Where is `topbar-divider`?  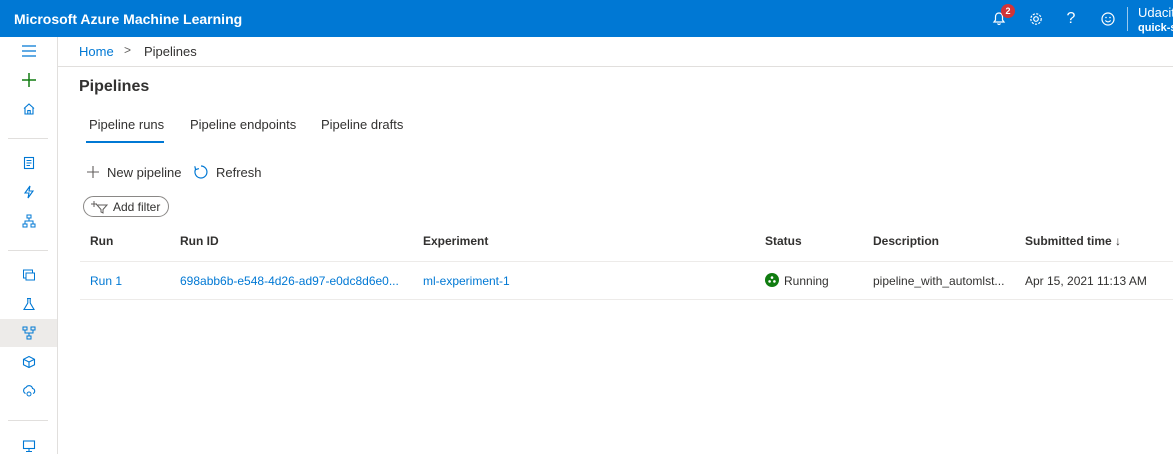
topbar-divider is located at coordinates (1127, 19).